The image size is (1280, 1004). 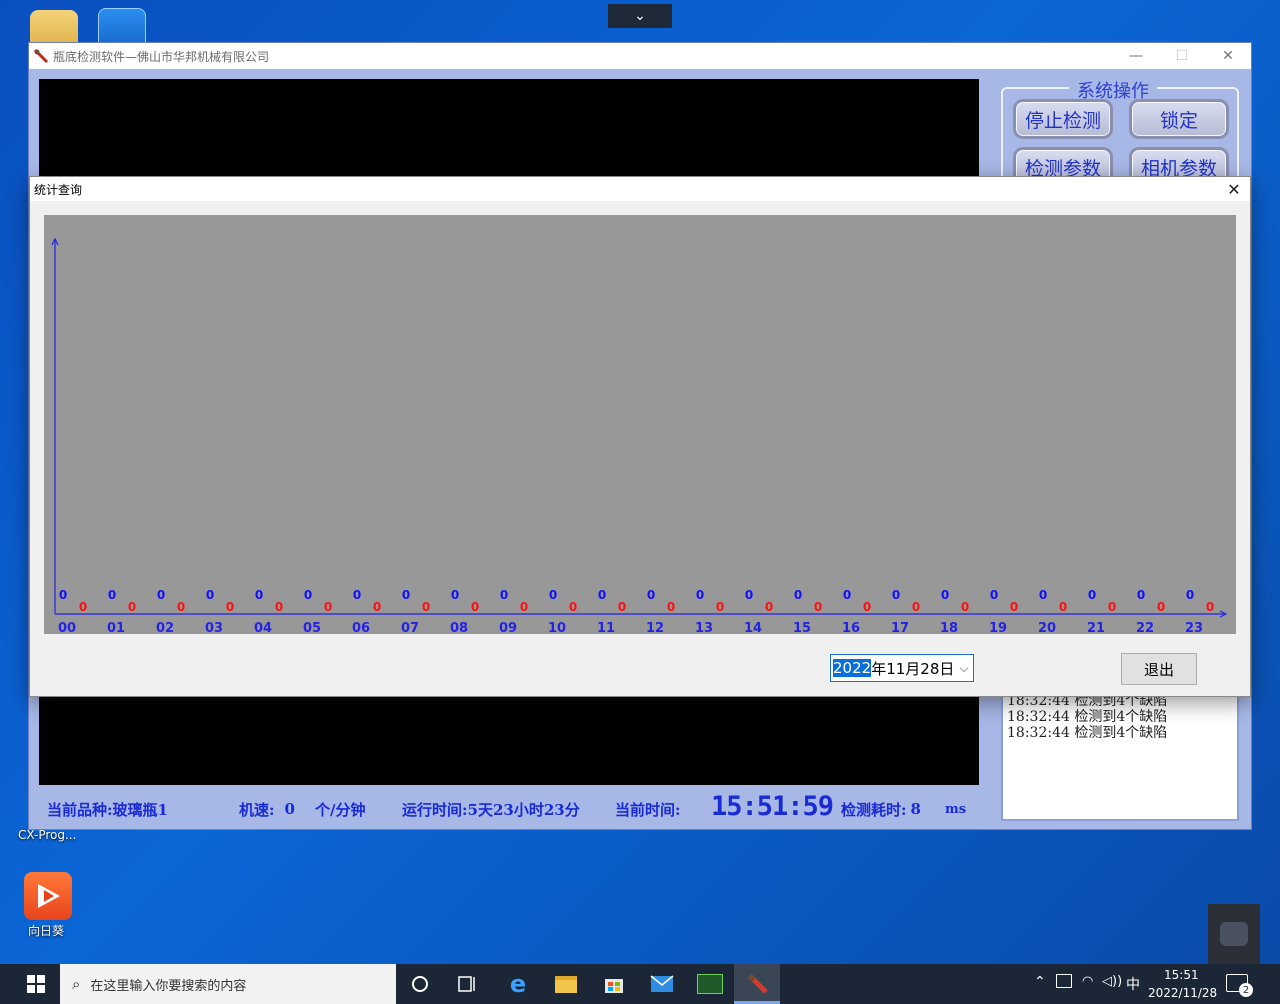 What do you see at coordinates (459, 627) in the screenshot?
I see `x-tick-label: 08` at bounding box center [459, 627].